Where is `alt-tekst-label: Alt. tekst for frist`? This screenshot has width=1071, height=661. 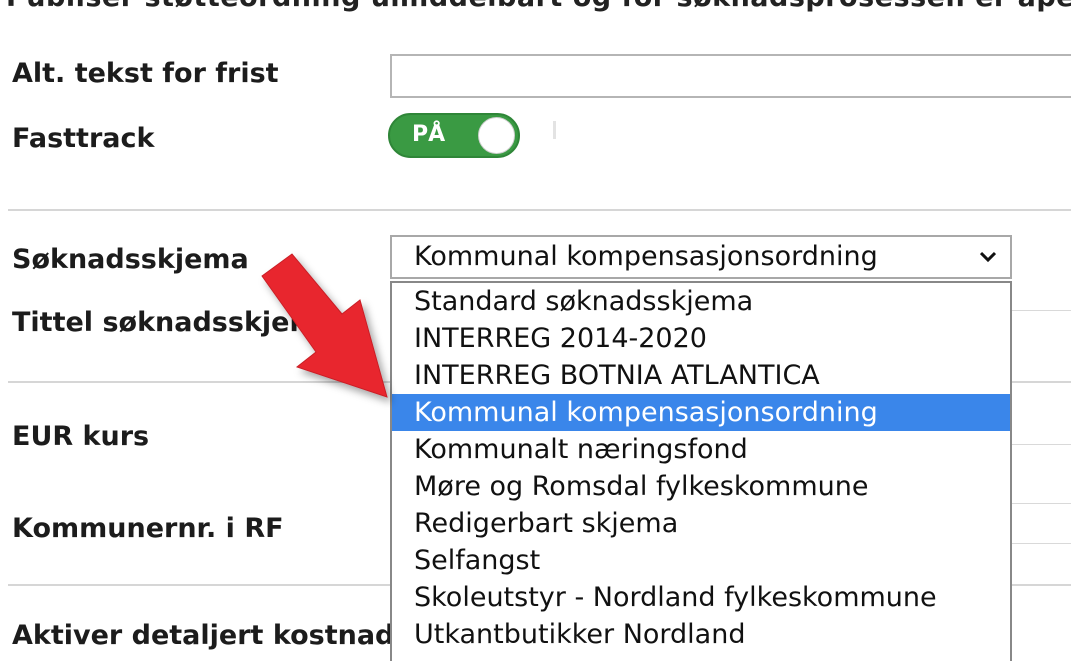
alt-tekst-label: Alt. tekst for frist is located at coordinates (145, 73).